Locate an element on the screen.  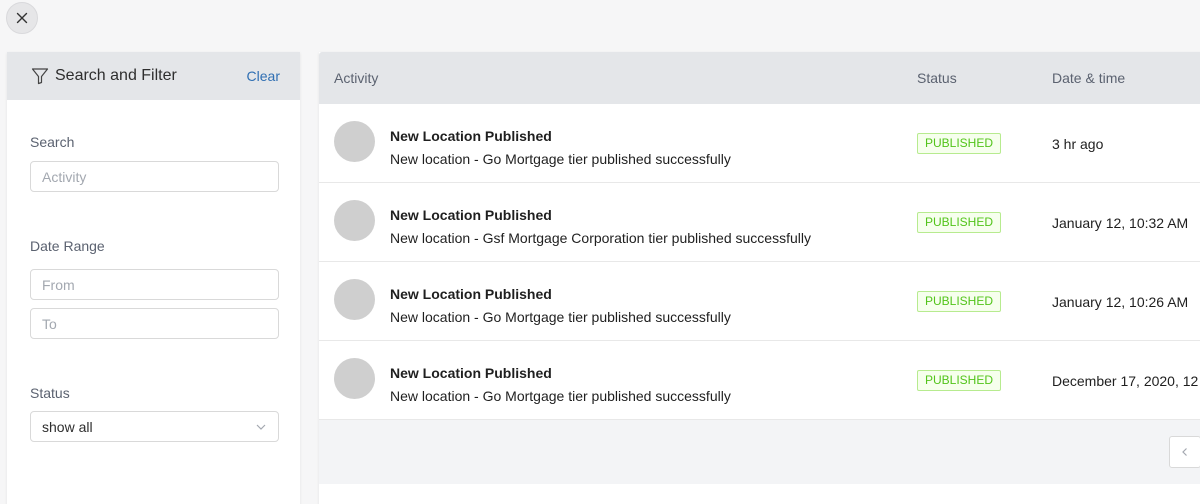
chevron-down-icon is located at coordinates (261, 427).